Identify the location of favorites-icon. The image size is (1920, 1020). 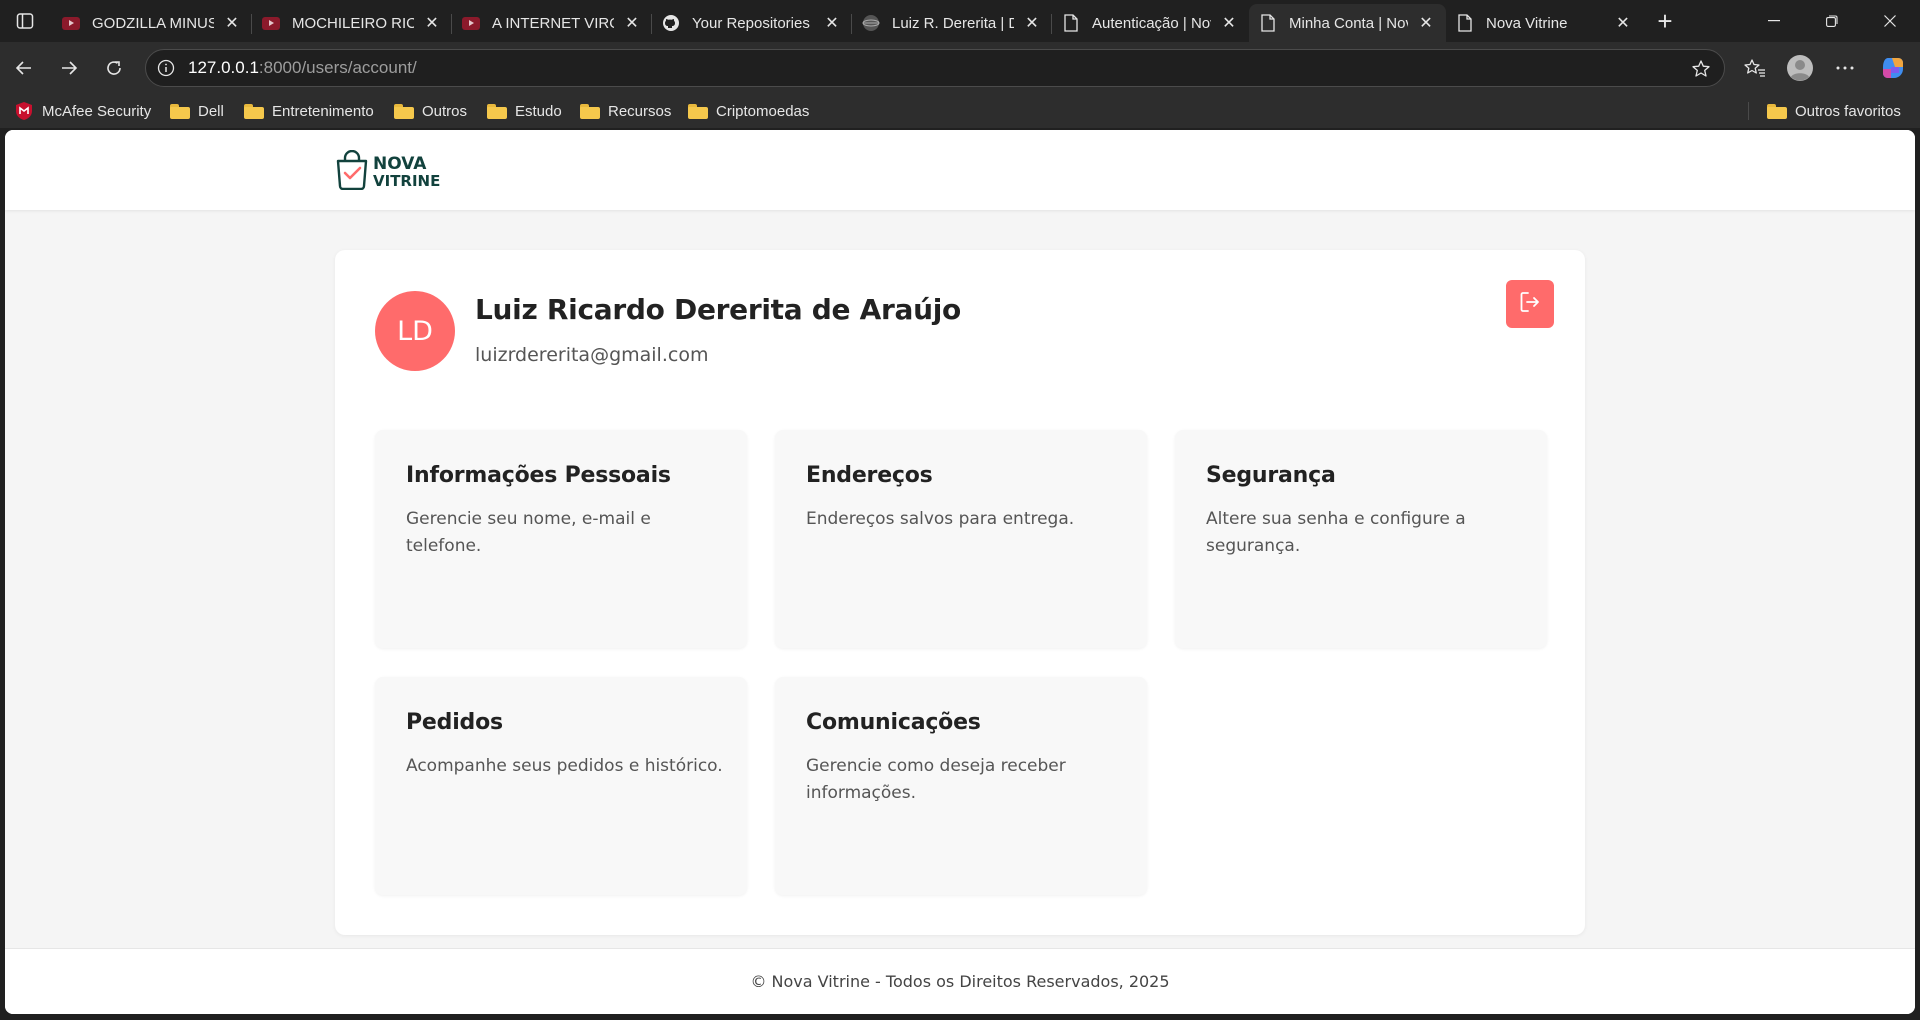
(1755, 68).